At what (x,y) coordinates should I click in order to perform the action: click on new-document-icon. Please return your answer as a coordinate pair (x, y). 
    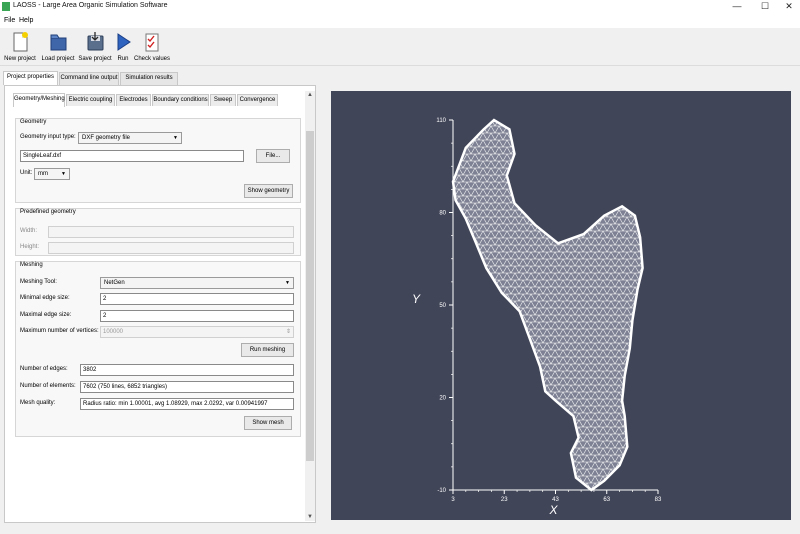
    Looking at the image, I should click on (20, 42).